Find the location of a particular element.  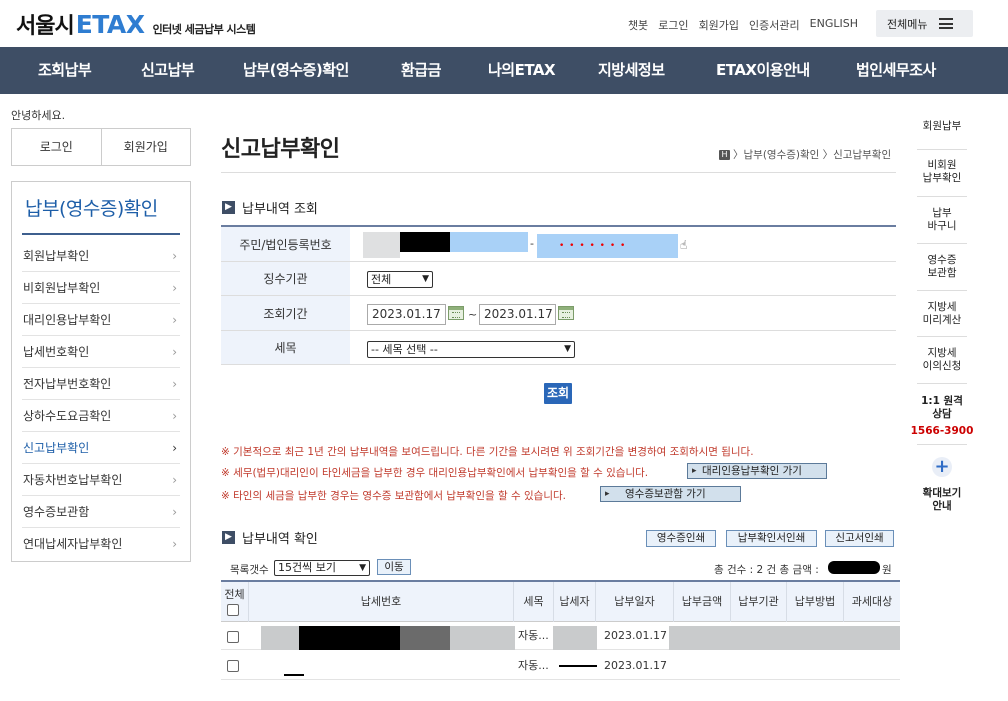

quick-nonmember-check: 비회원 납부확인 is located at coordinates (942, 172).